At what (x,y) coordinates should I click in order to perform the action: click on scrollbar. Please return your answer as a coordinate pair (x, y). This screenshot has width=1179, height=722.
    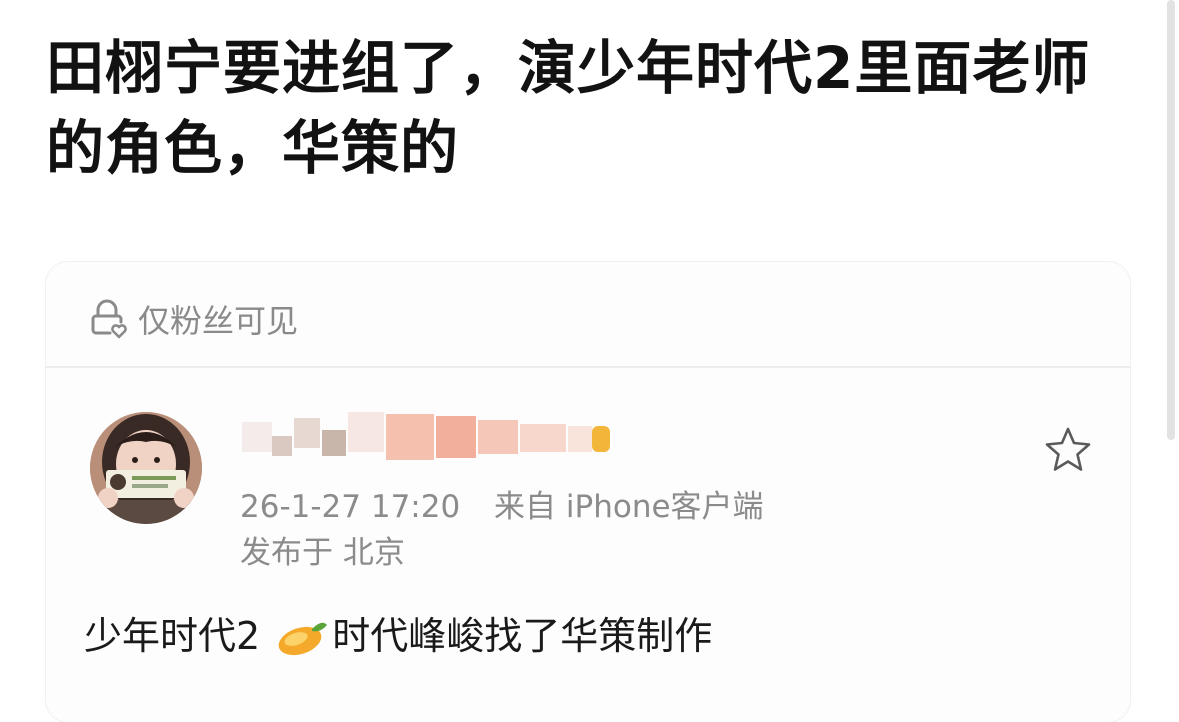
    Looking at the image, I should click on (1171, 220).